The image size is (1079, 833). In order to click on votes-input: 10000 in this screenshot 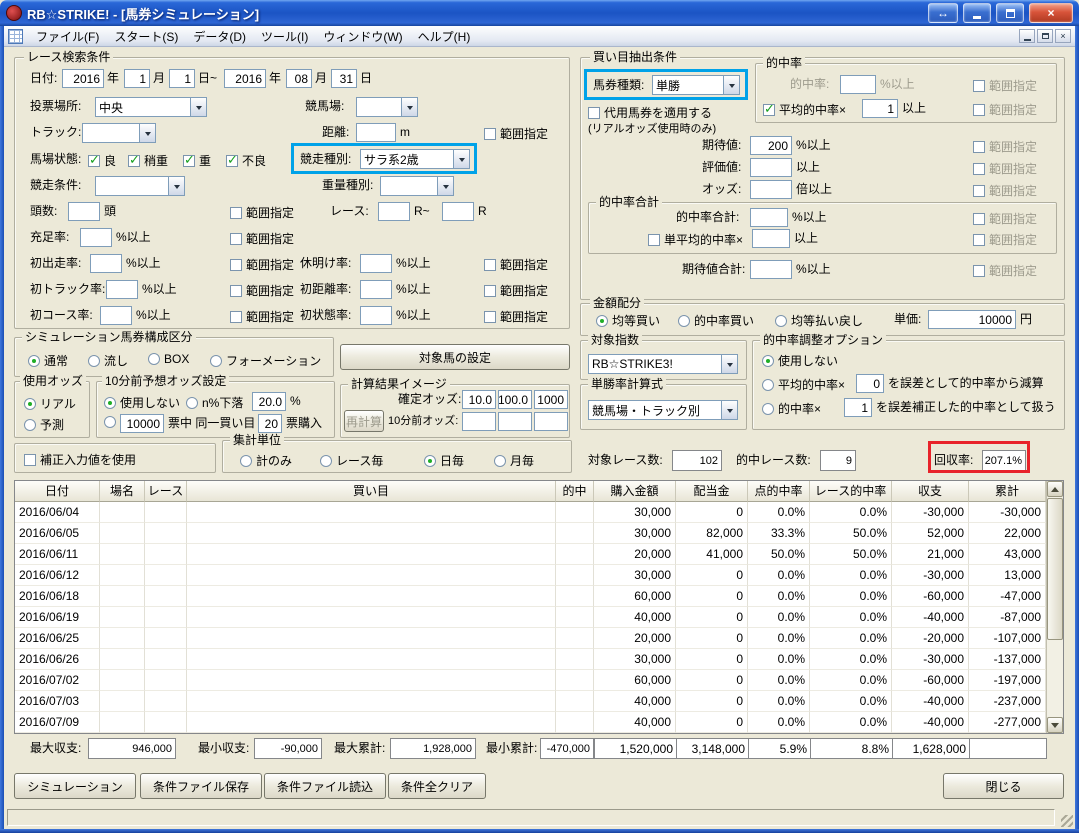, I will do `click(142, 423)`.